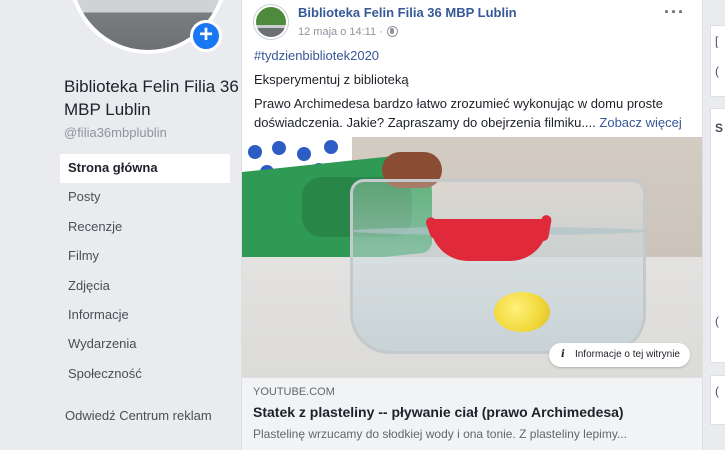  I want to click on nav-item-home: Strona główna, so click(145, 169).